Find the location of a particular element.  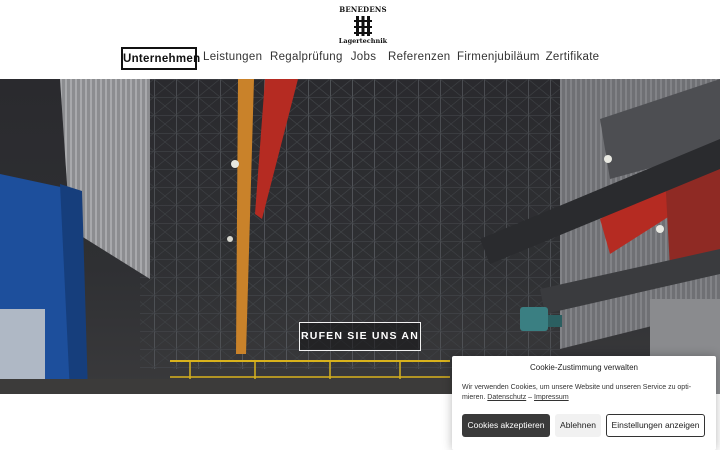

nav-item-leistungen: Leistungen is located at coordinates (232, 58).